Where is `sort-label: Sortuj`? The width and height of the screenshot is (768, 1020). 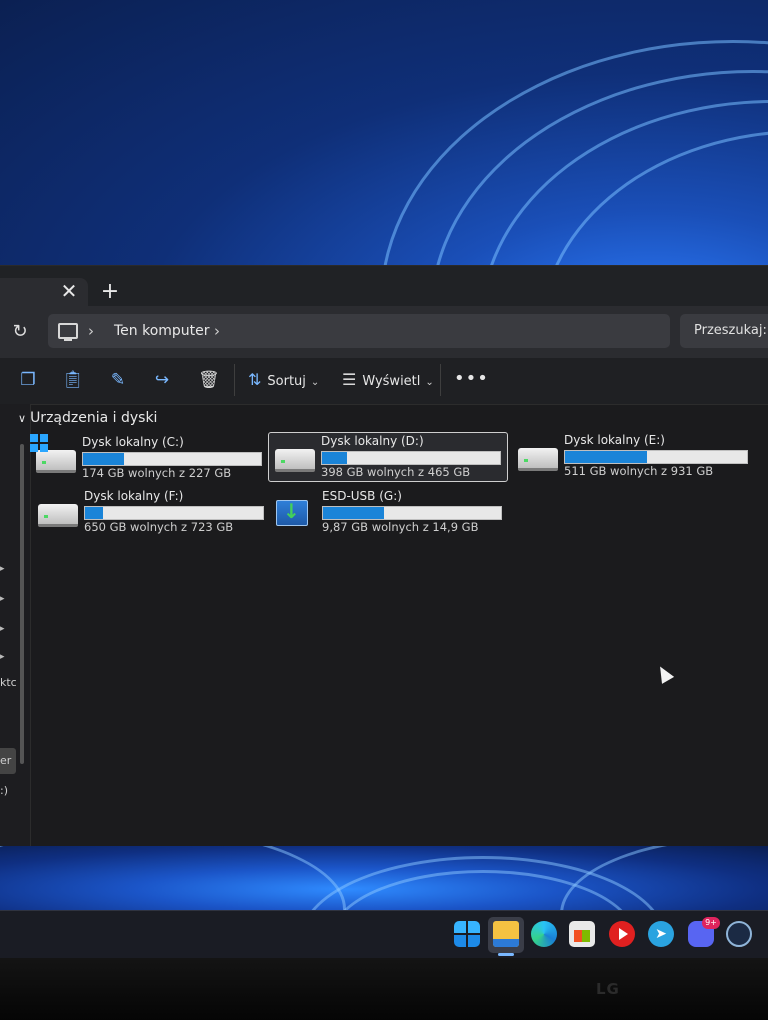
sort-label: Sortuj is located at coordinates (286, 381).